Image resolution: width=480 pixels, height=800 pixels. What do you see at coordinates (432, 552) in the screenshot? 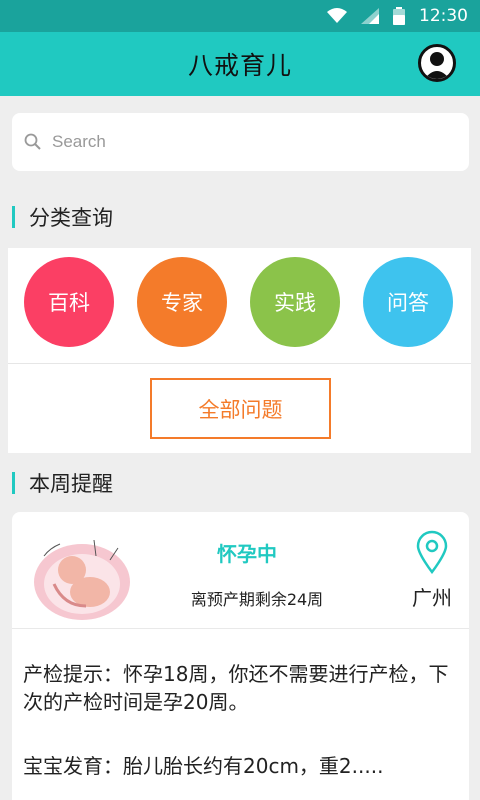
I see `location-pin-icon` at bounding box center [432, 552].